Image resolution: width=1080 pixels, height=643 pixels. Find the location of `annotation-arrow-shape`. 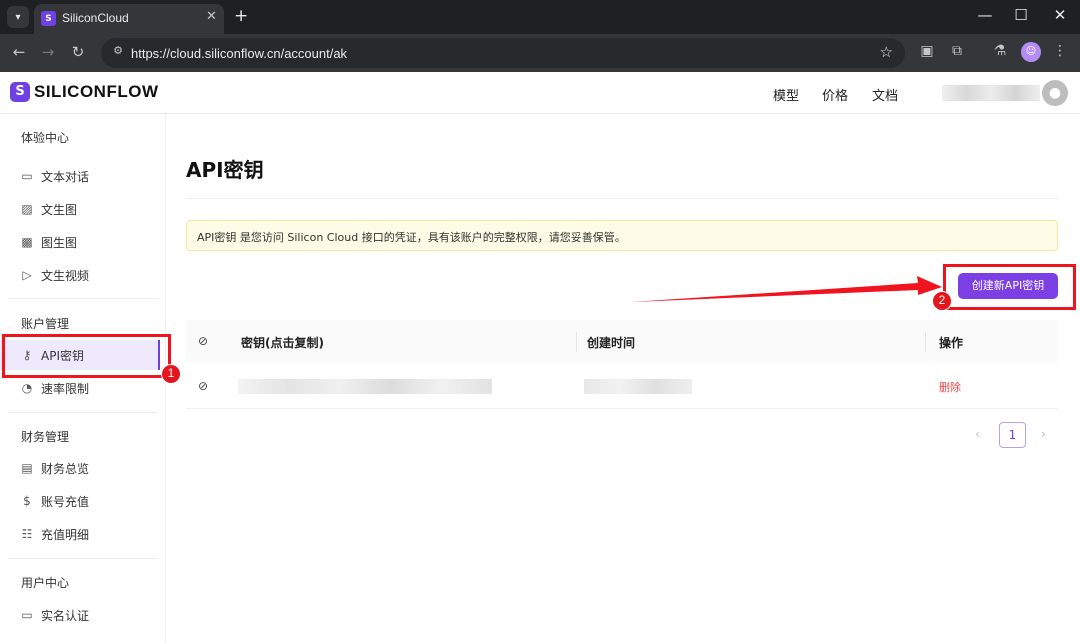

annotation-arrow-shape is located at coordinates (786, 289).